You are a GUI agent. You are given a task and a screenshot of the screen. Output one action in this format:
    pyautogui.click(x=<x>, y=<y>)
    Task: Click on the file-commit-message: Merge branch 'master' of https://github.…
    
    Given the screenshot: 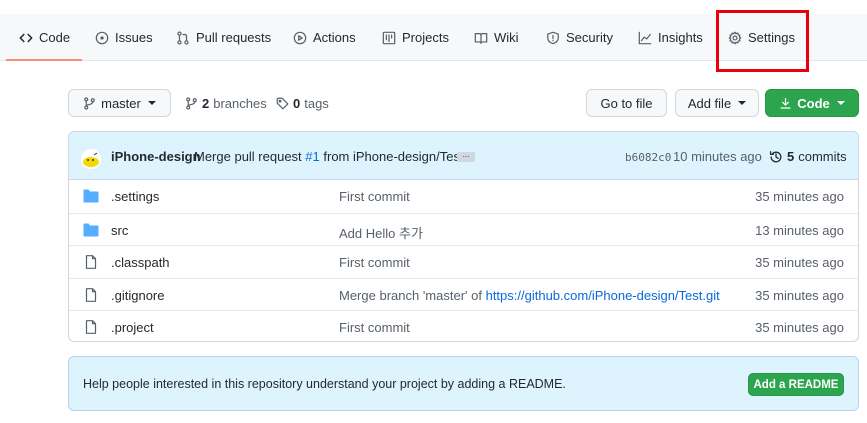 What is the action you would take?
    pyautogui.click(x=529, y=295)
    